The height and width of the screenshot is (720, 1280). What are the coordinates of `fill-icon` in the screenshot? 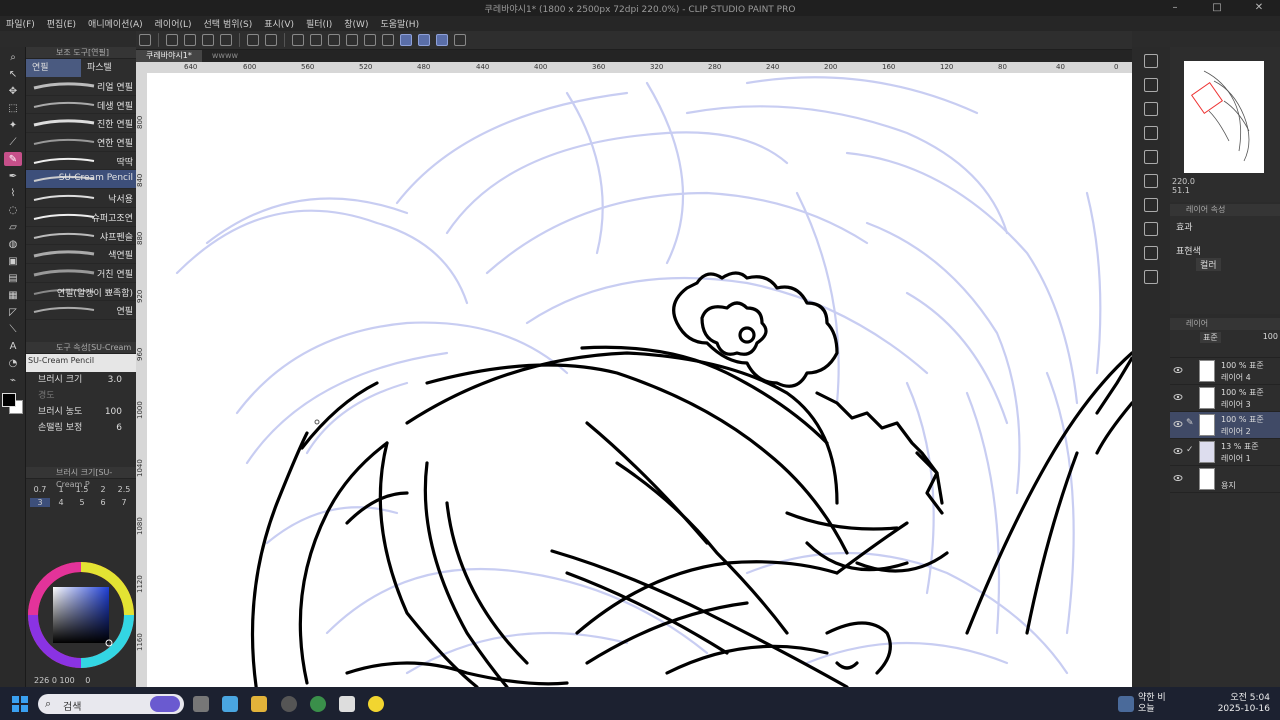 It's located at (316, 40).